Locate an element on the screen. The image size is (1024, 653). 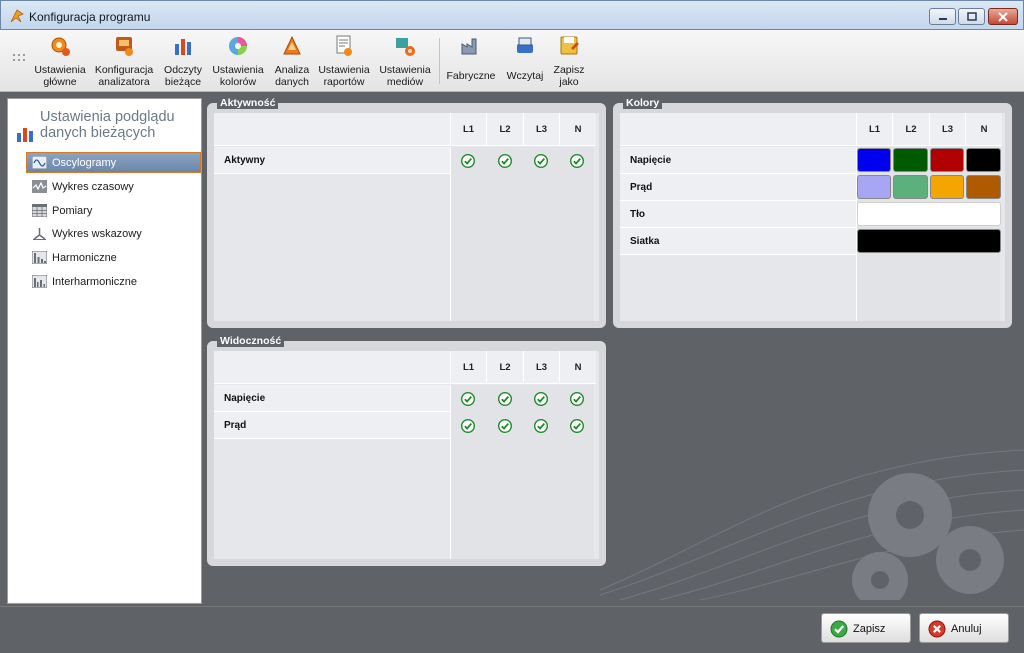
sidebar-item-phasor-chart: Wykres wskazowy is located at coordinates (113, 233).